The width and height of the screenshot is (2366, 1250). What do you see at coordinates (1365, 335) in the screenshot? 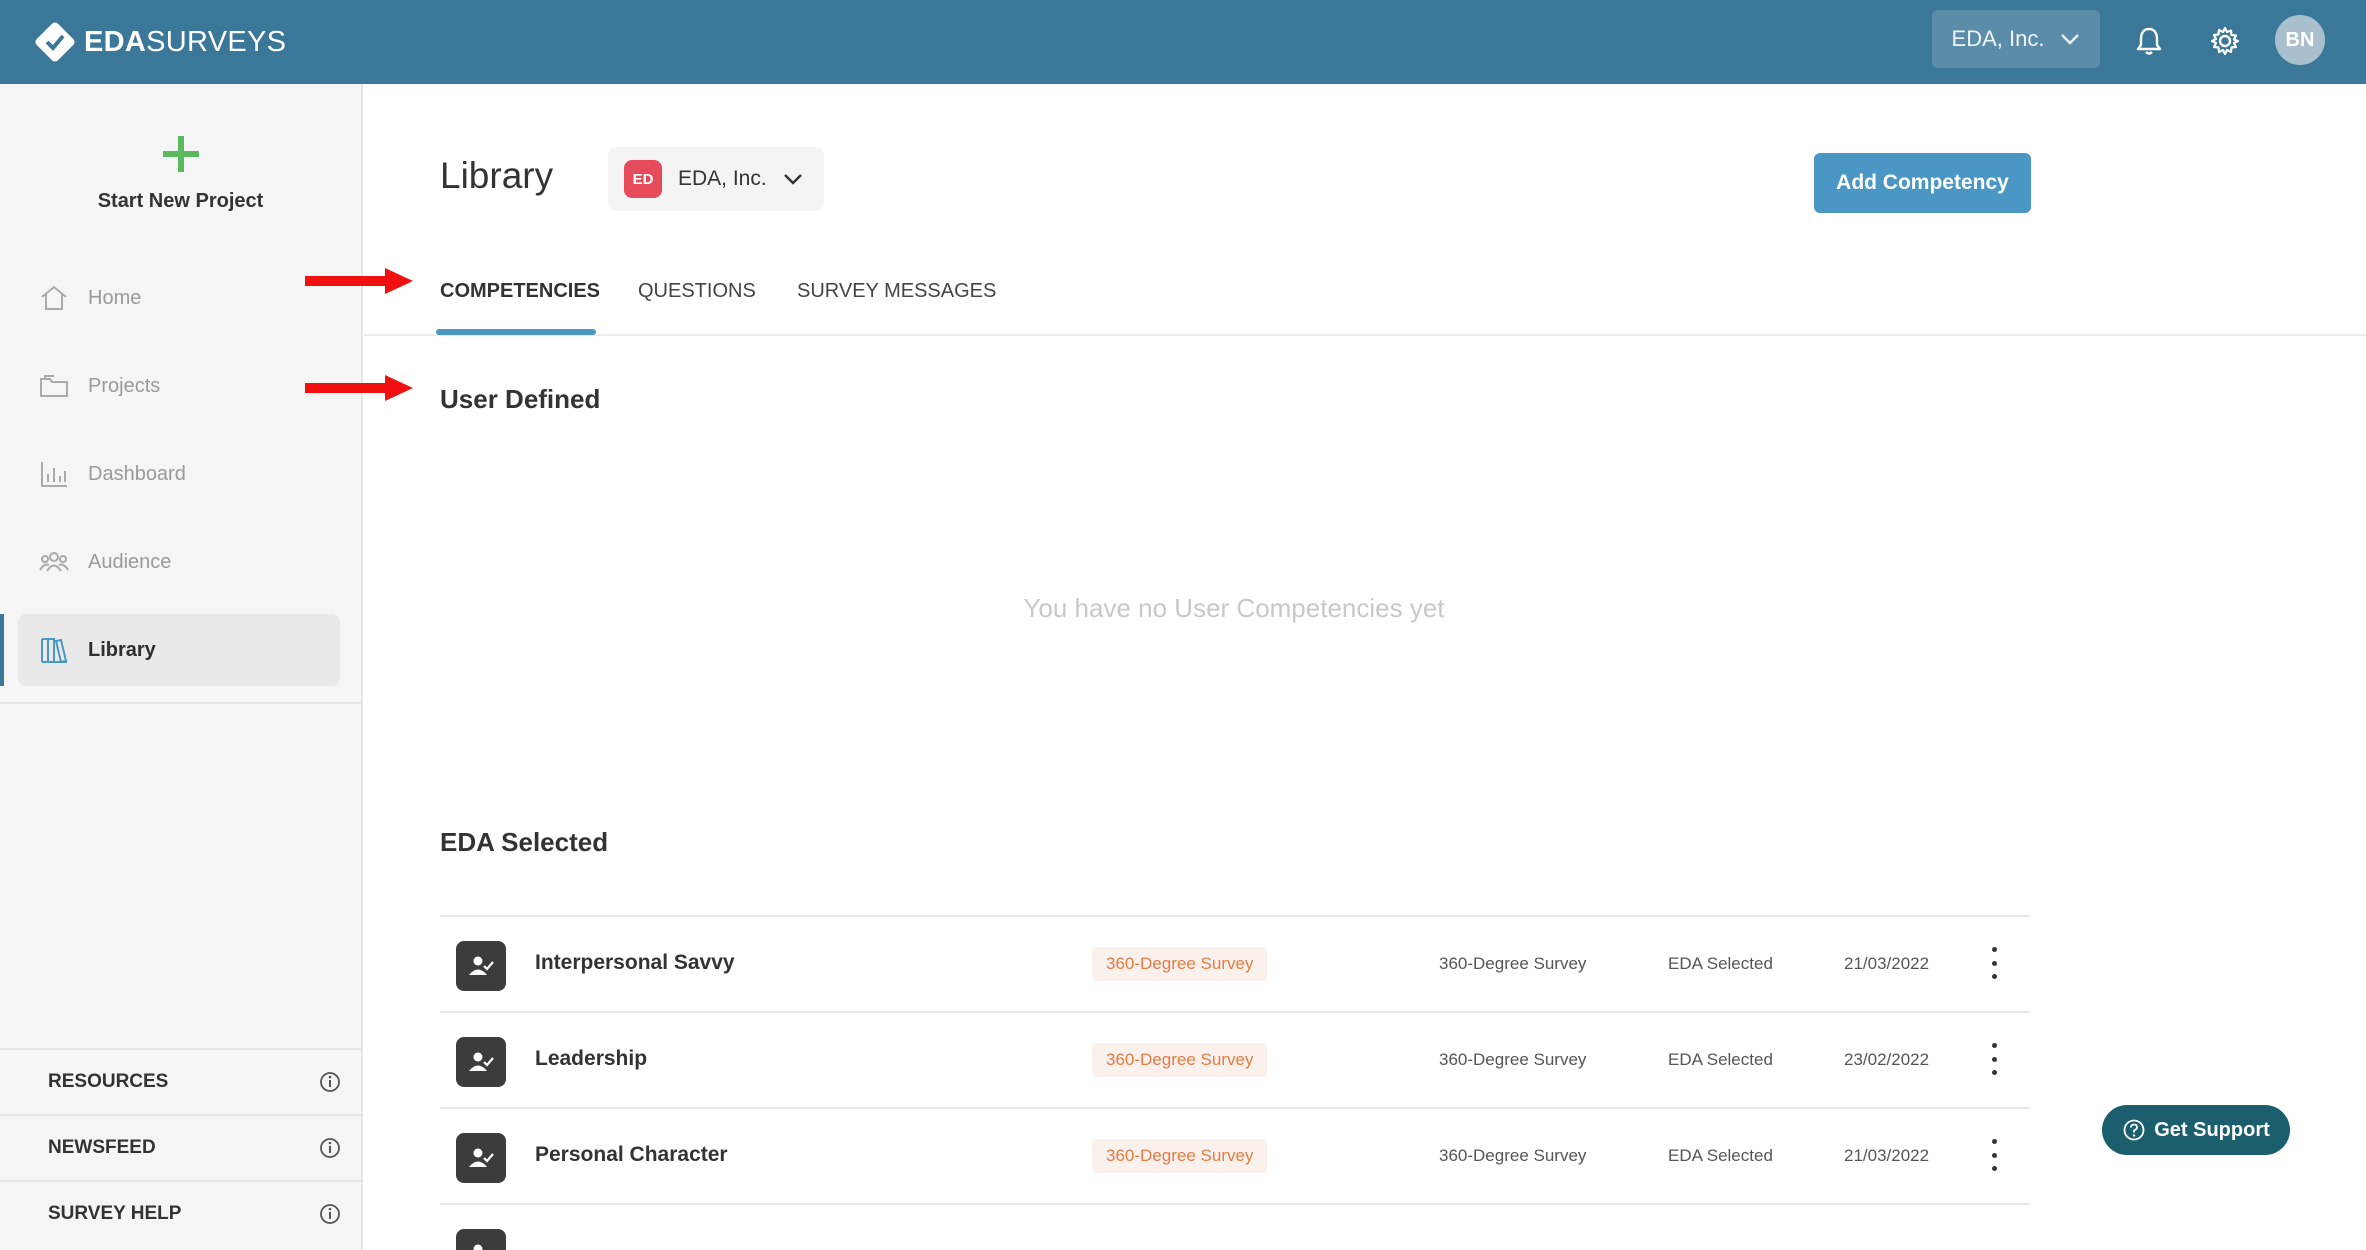
I see `tabs-divider` at bounding box center [1365, 335].